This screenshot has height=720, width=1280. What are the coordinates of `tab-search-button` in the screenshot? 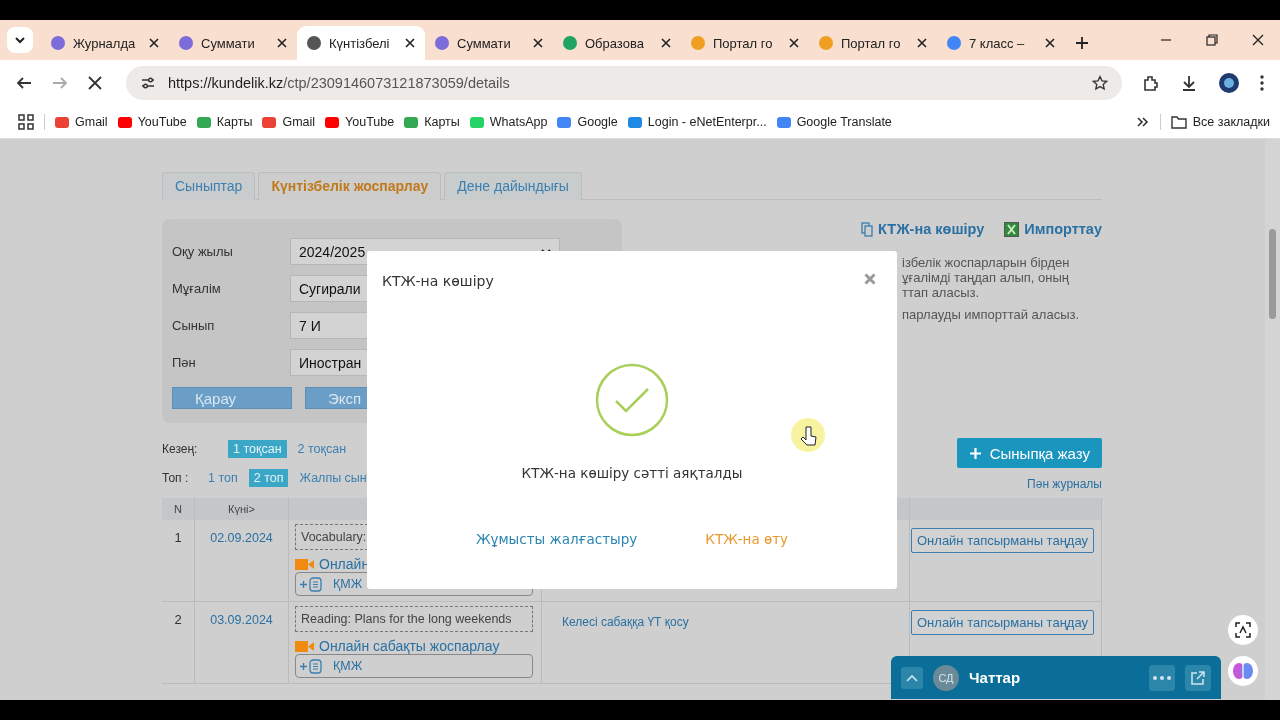 It's located at (20, 40).